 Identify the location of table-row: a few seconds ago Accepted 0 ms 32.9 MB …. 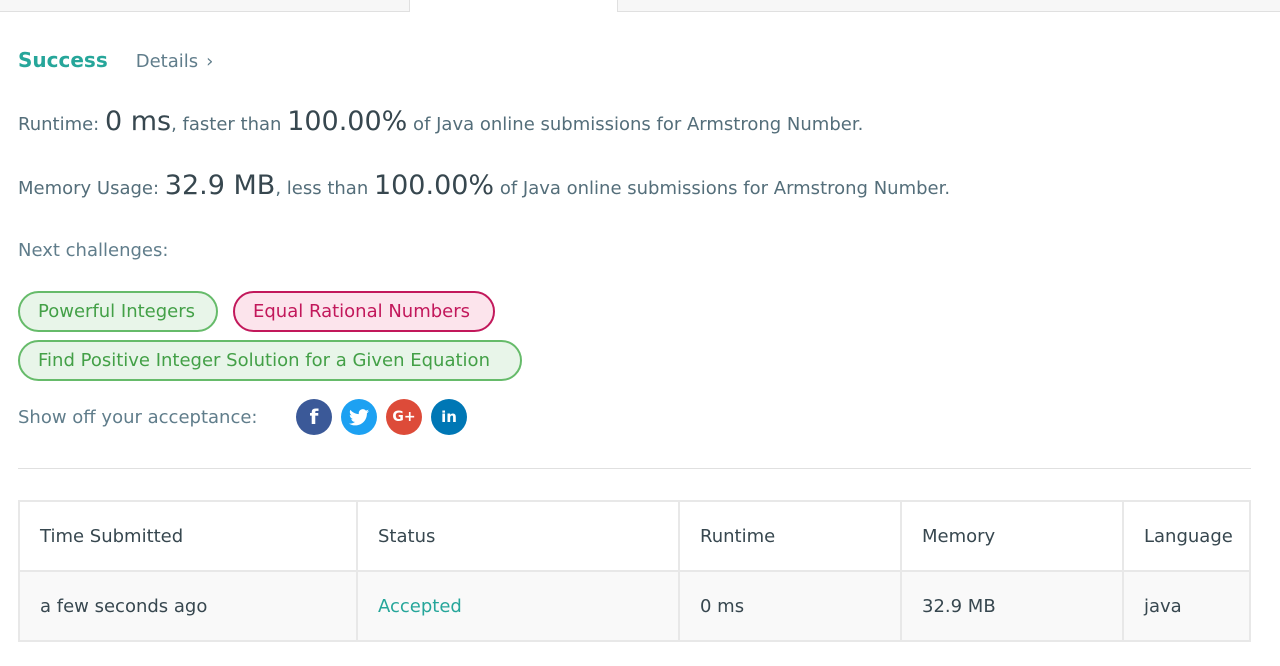
(634, 606).